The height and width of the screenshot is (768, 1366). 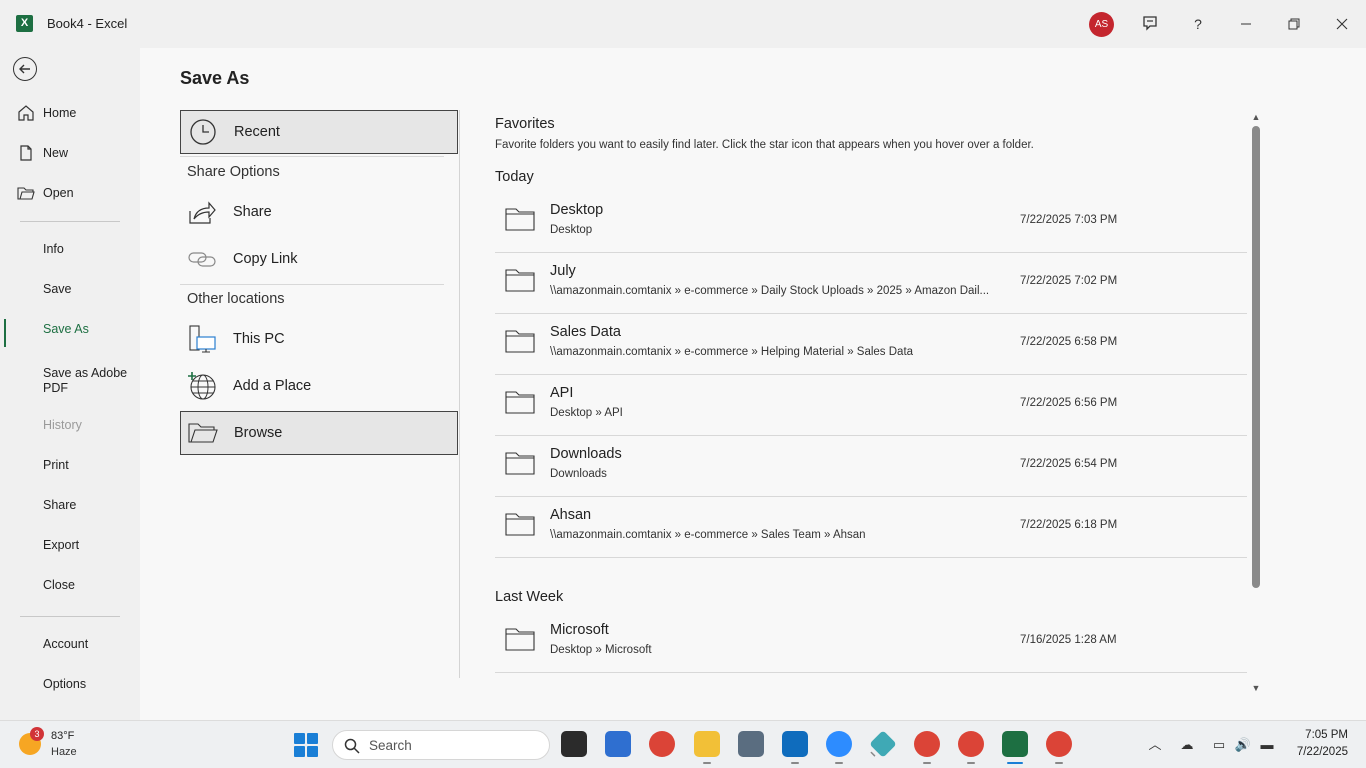 What do you see at coordinates (579, 630) in the screenshot?
I see `folder-name: Microsoft` at bounding box center [579, 630].